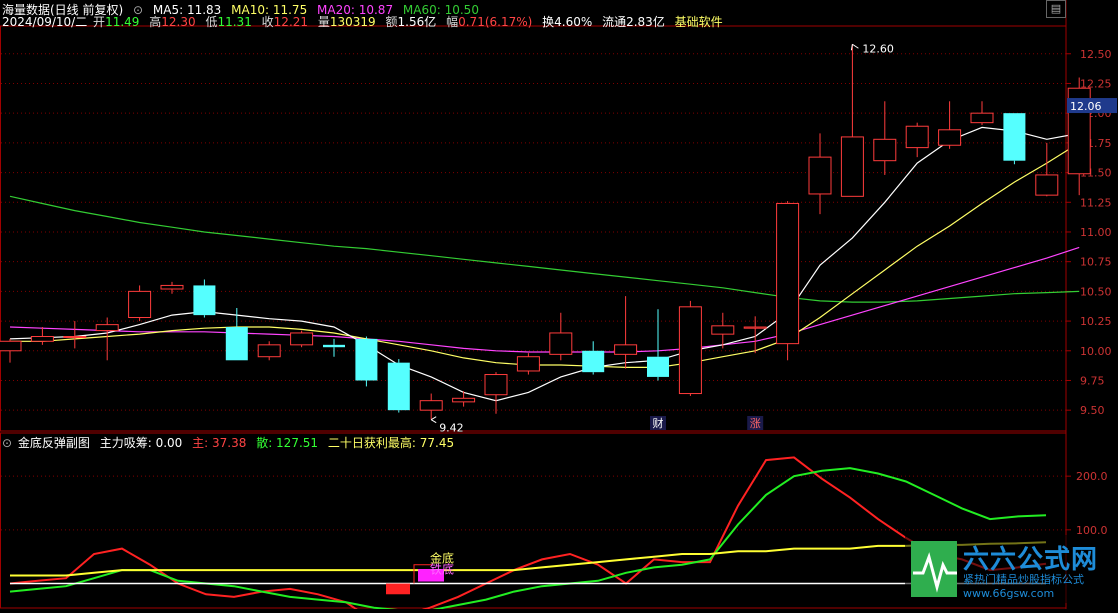 The height and width of the screenshot is (613, 1118). I want to click on current-price-label: 12.06, so click(1086, 106).